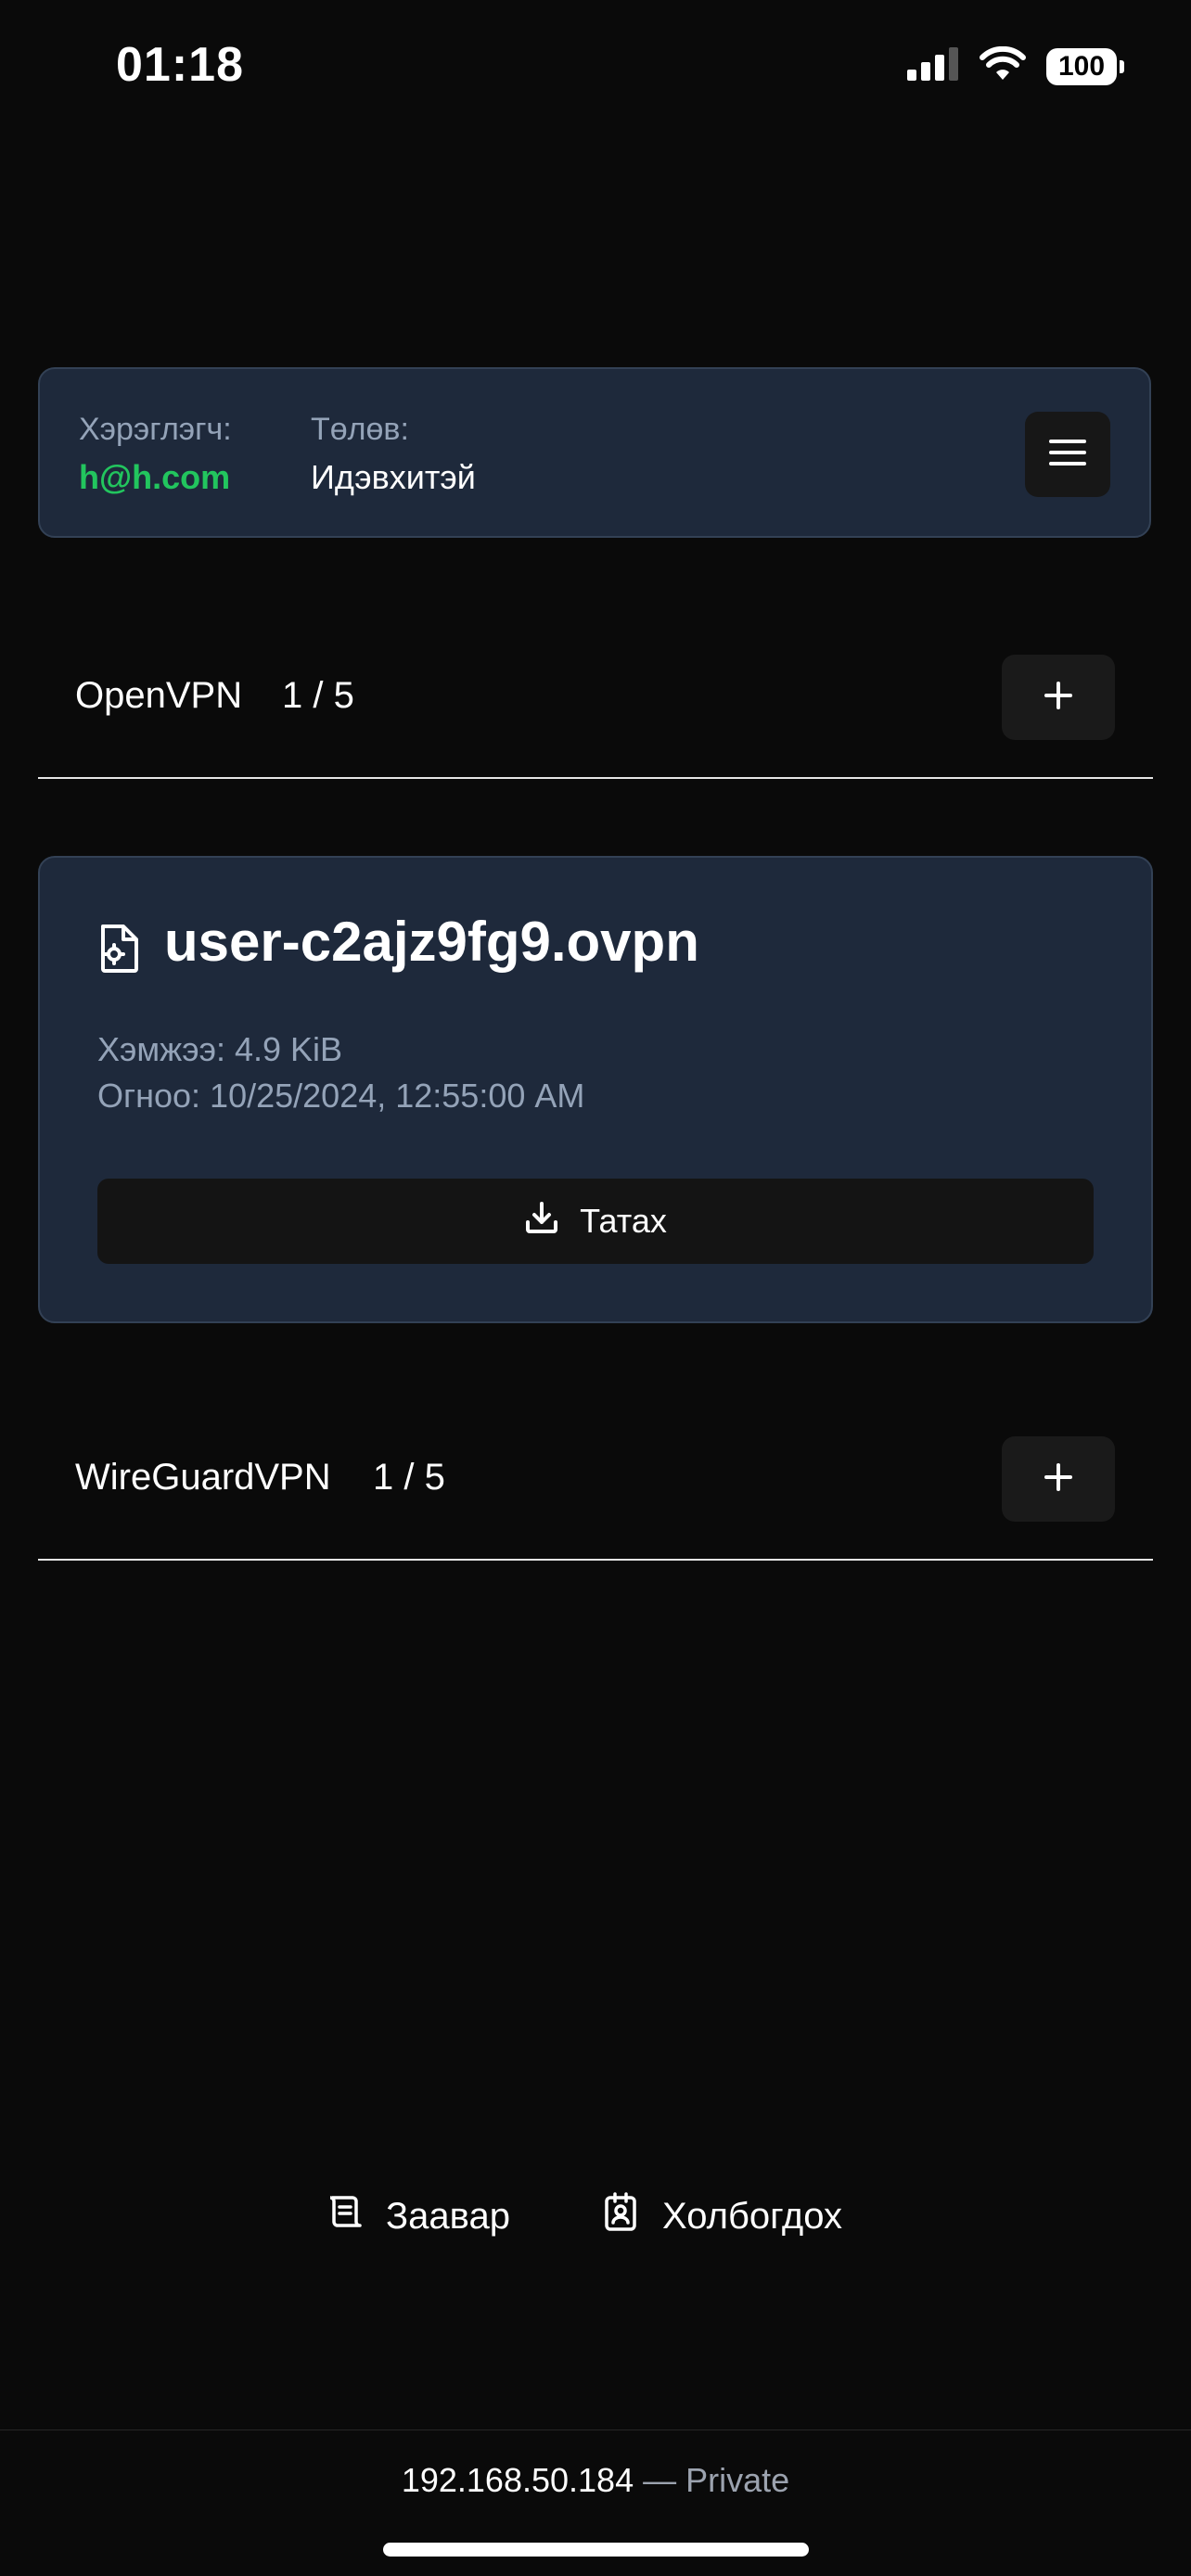 The height and width of the screenshot is (2576, 1191). I want to click on user-info-panel: Хэрэглэгч: h@h.com Төлөв: Идэвхитэй, so click(594, 452).